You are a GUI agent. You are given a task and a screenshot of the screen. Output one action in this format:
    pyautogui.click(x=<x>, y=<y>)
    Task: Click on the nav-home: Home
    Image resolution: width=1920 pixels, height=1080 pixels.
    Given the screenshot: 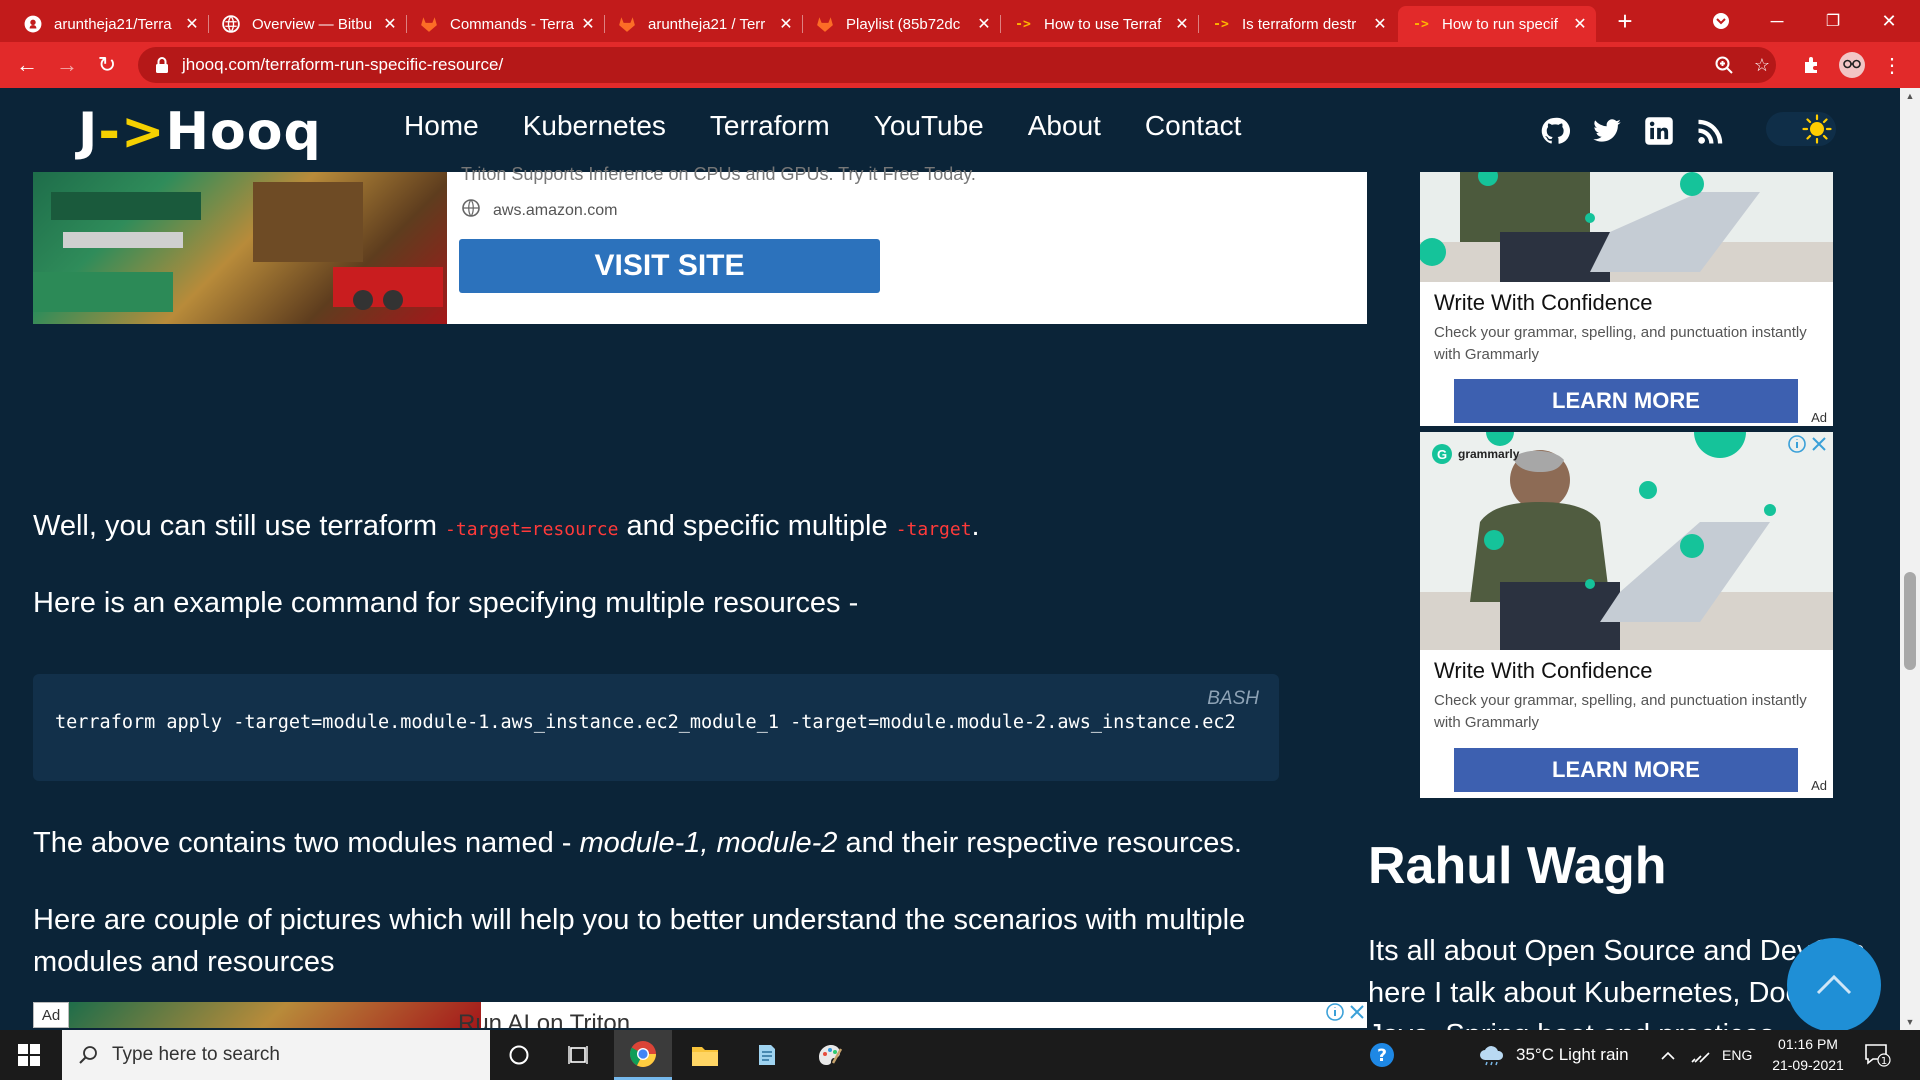 What is the action you would take?
    pyautogui.click(x=441, y=126)
    